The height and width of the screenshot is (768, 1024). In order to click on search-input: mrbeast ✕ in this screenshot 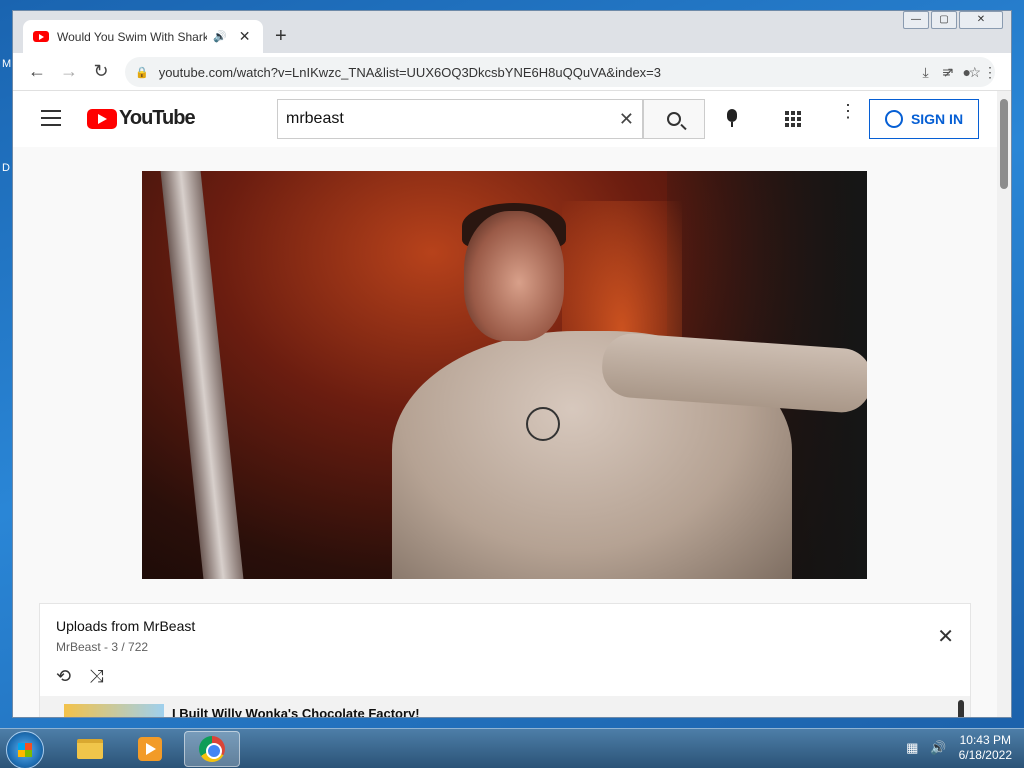, I will do `click(460, 119)`.